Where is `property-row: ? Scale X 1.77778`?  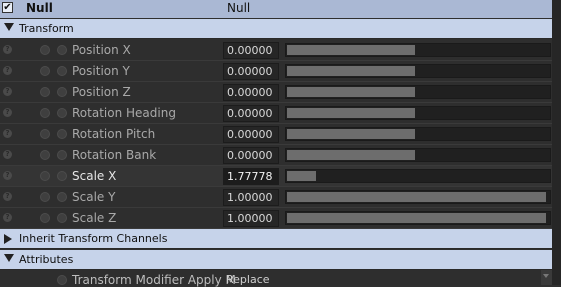
property-row: ? Scale X 1.77778 is located at coordinates (276, 176).